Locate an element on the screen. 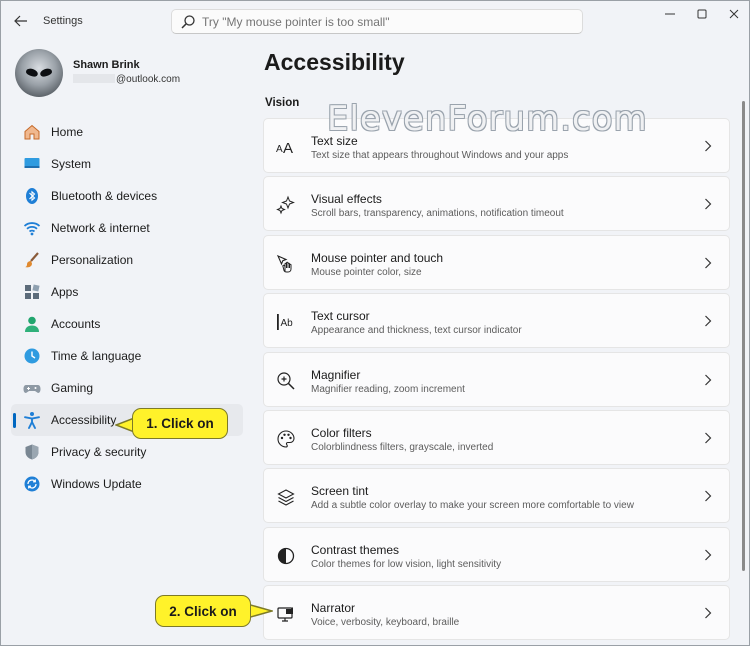 The width and height of the screenshot is (750, 646). svg-text: Ab is located at coordinates (287, 323).